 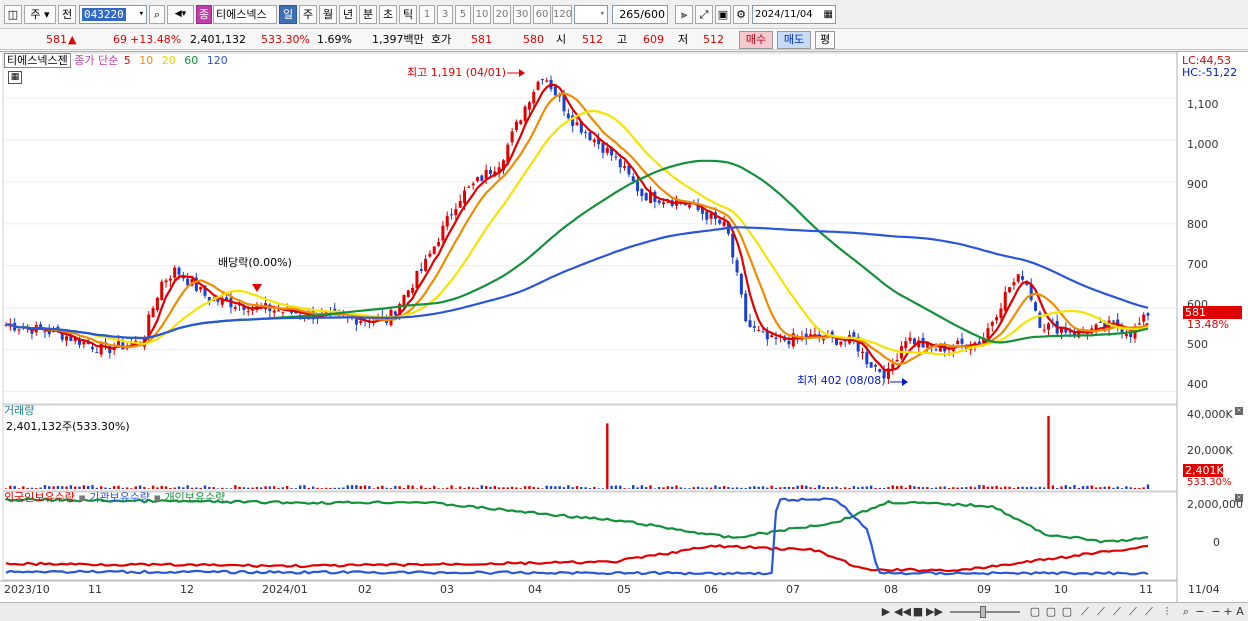 I want to click on zoom-in-icon: +, so click(x=1228, y=612).